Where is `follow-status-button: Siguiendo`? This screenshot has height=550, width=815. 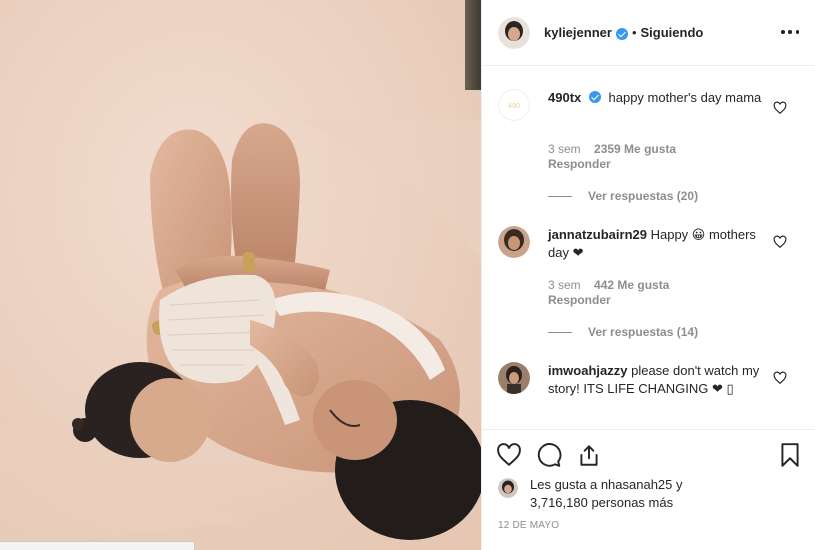
follow-status-button: Siguiendo is located at coordinates (672, 32).